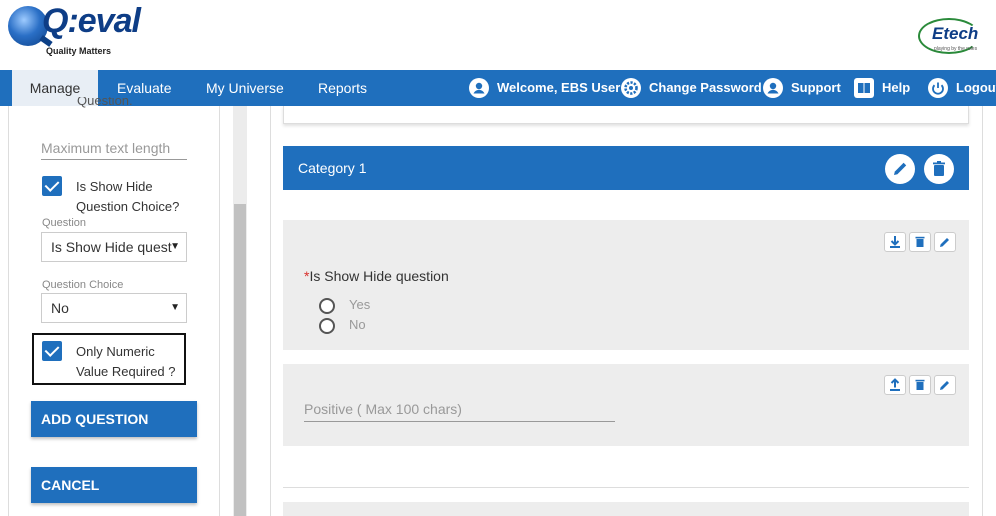 The image size is (996, 516). I want to click on question-select-value: Is Show Hide quest, so click(111, 247).